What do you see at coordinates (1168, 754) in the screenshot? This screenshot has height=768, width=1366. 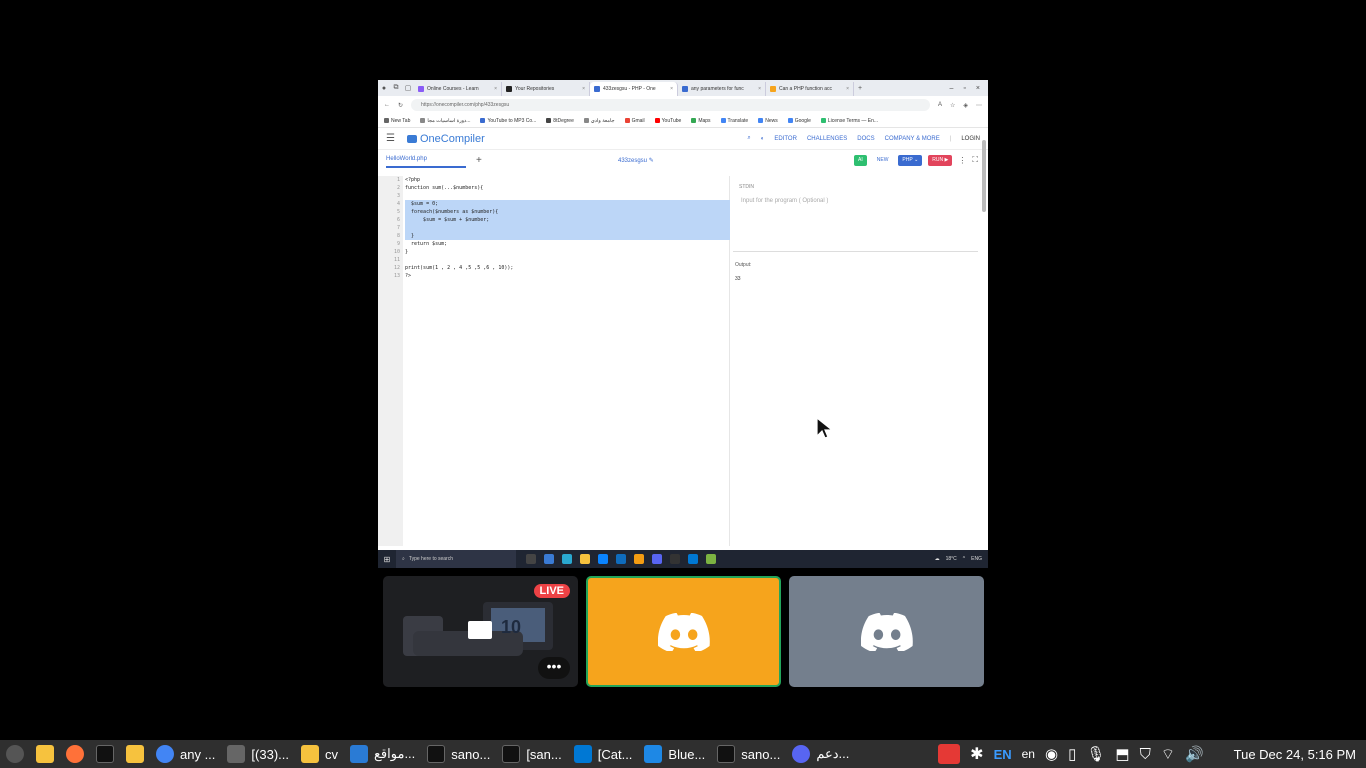 I see `wifi-icon: ⌔` at bounding box center [1168, 754].